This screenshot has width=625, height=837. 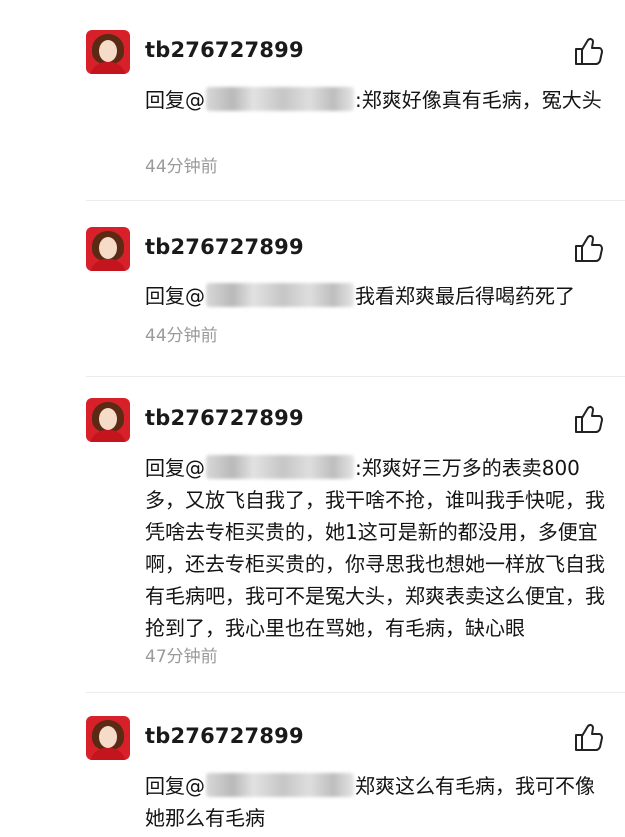 I want to click on comment-time: 47分钟前, so click(x=181, y=657).